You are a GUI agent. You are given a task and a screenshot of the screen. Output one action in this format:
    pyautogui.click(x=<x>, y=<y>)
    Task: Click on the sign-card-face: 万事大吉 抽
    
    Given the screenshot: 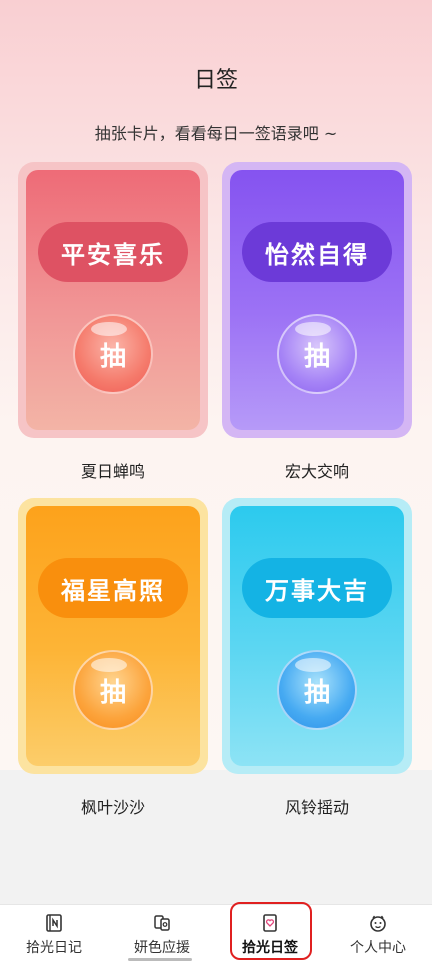 What is the action you would take?
    pyautogui.click(x=317, y=636)
    